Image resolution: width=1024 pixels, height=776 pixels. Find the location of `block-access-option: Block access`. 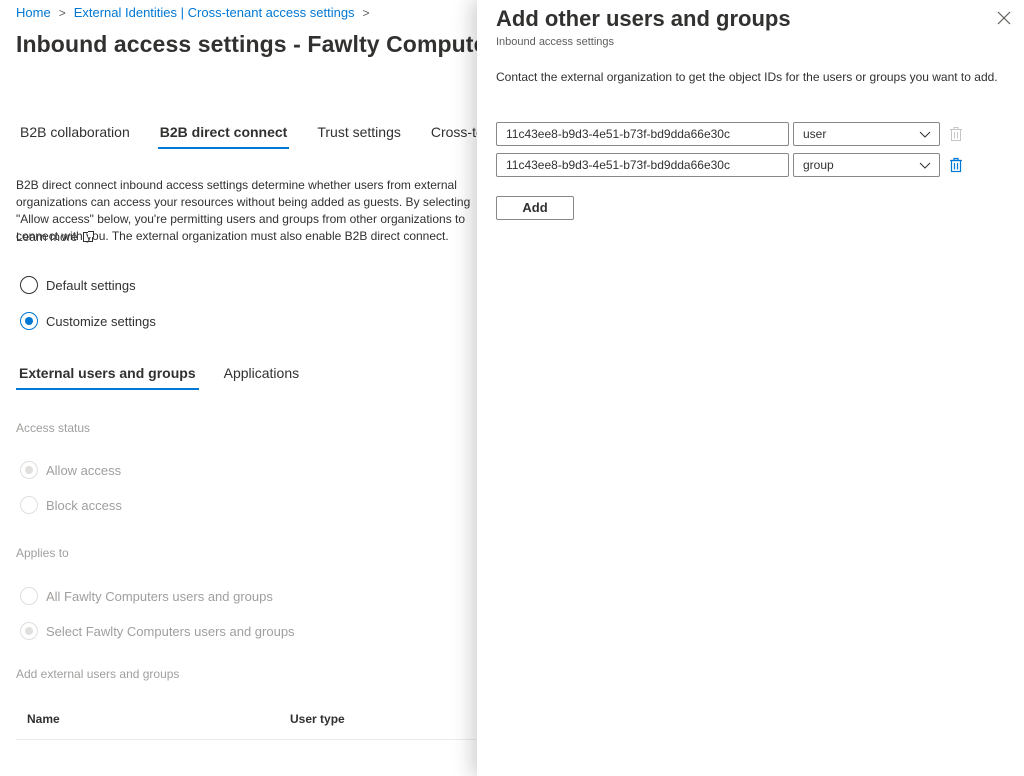

block-access-option: Block access is located at coordinates (71, 505).